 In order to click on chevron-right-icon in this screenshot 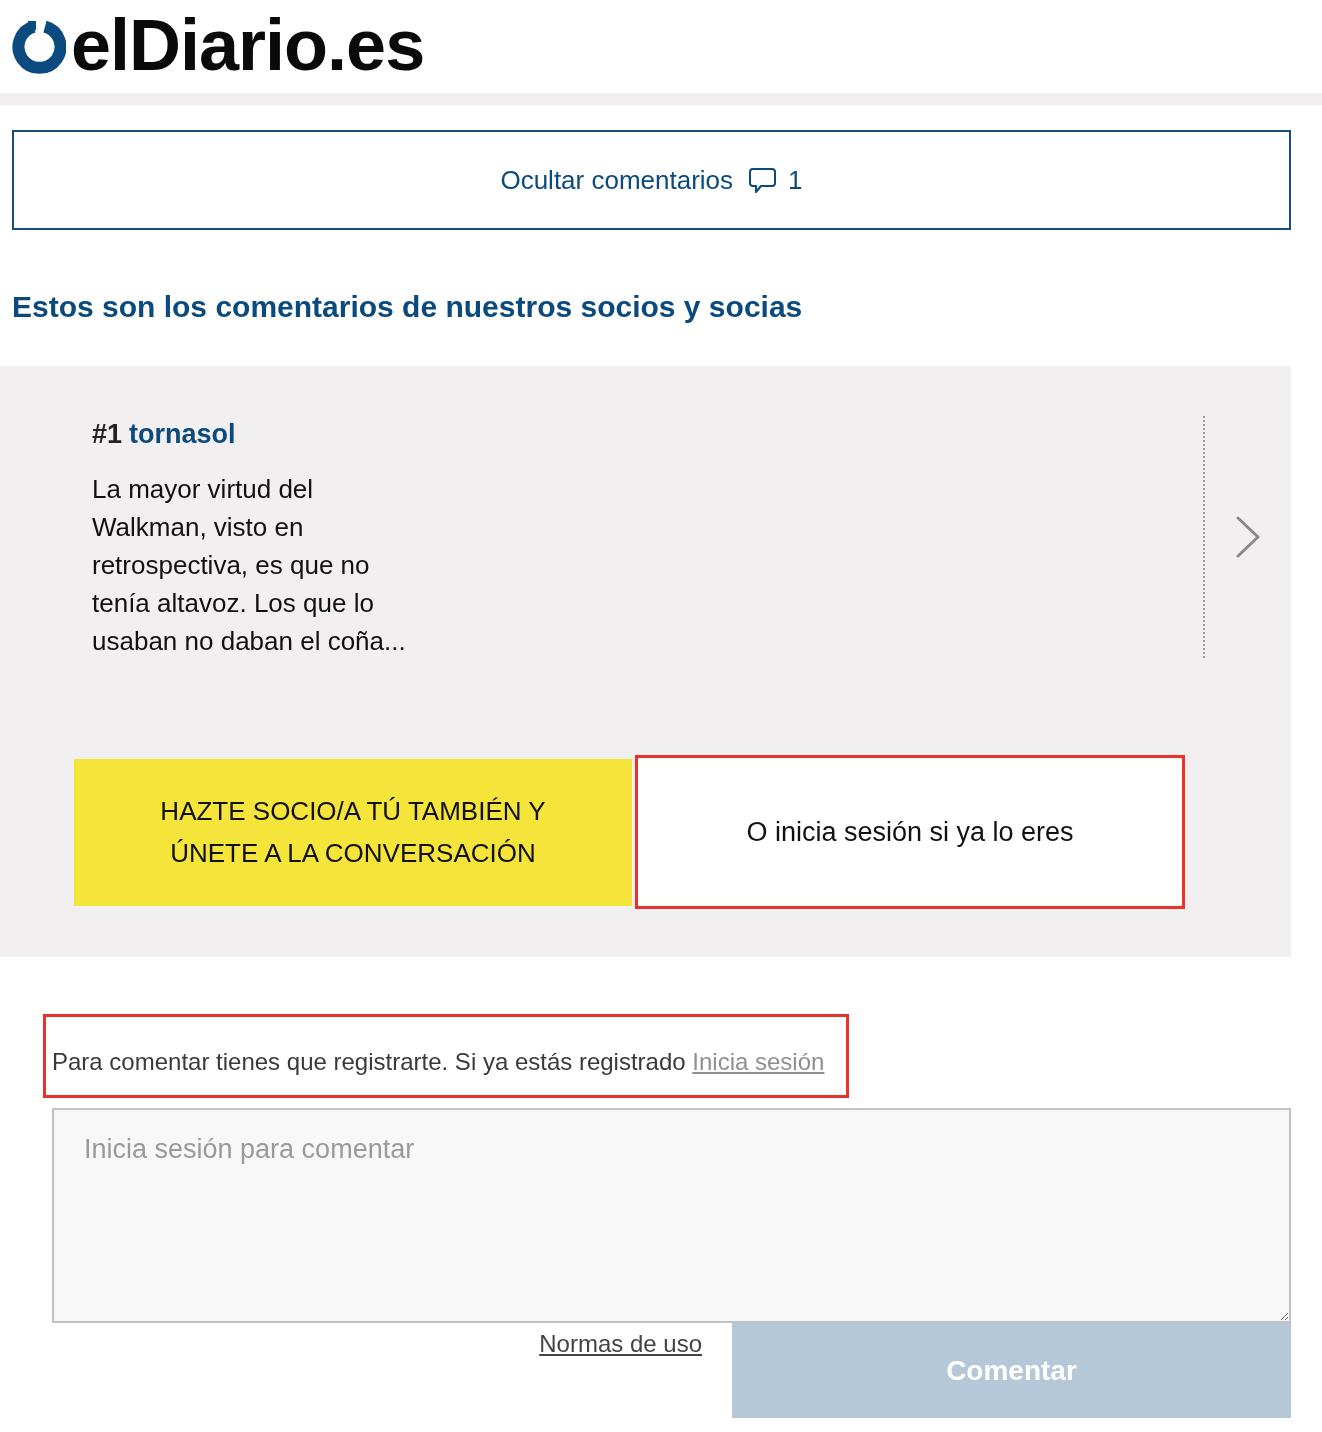, I will do `click(1248, 537)`.